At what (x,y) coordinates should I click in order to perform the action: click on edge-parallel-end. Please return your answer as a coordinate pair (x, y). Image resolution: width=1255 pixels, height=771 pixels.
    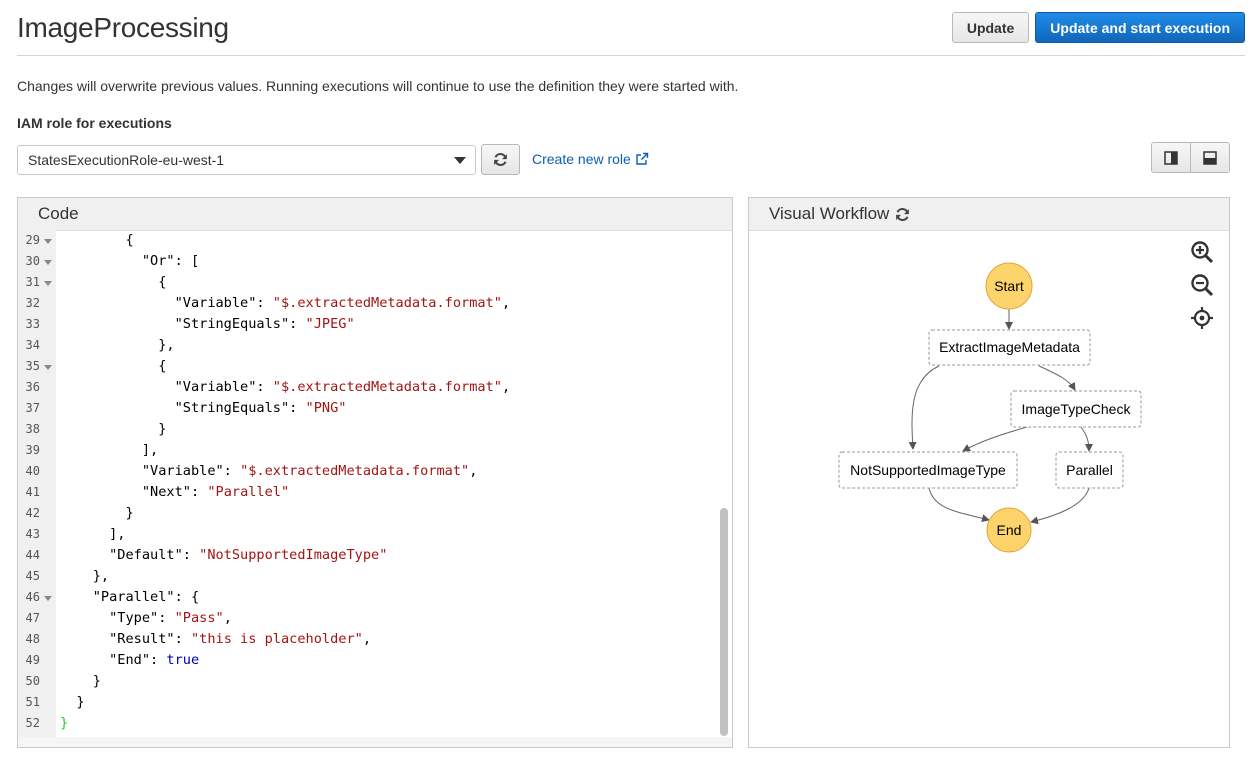
    Looking at the image, I should click on (1060, 506).